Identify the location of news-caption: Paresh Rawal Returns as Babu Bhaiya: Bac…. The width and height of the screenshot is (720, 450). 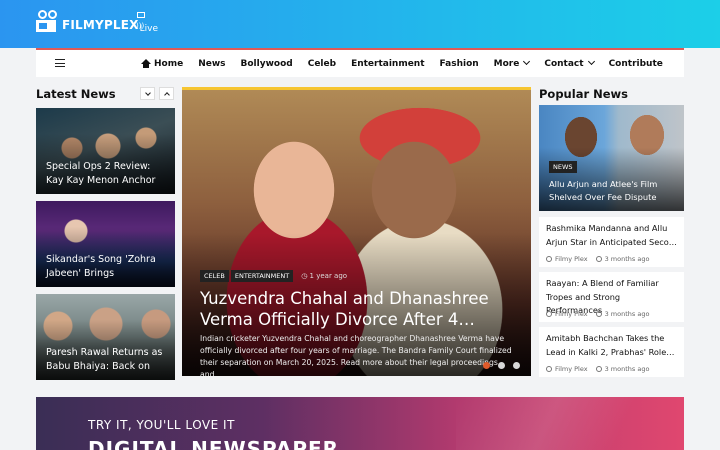
(104, 359).